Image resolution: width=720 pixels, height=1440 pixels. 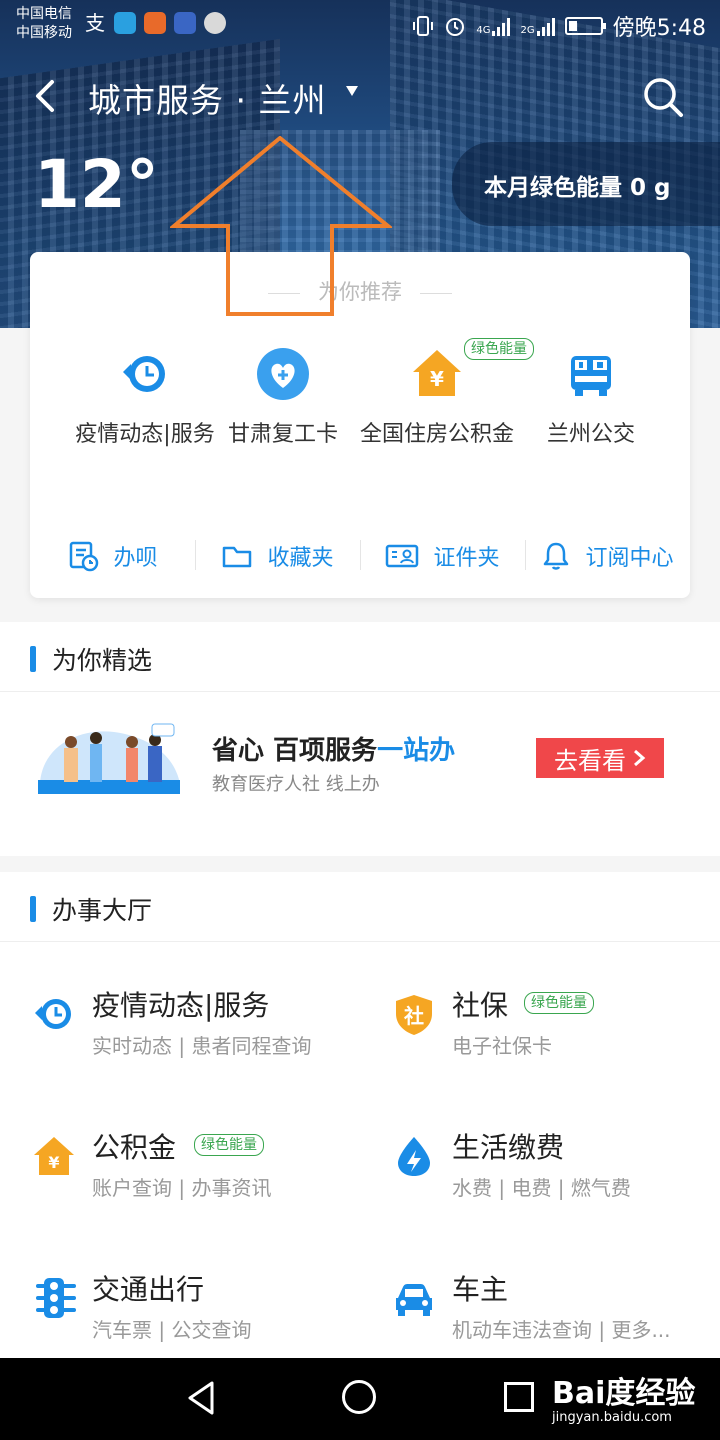 I want to click on bell-icon, so click(x=556, y=556).